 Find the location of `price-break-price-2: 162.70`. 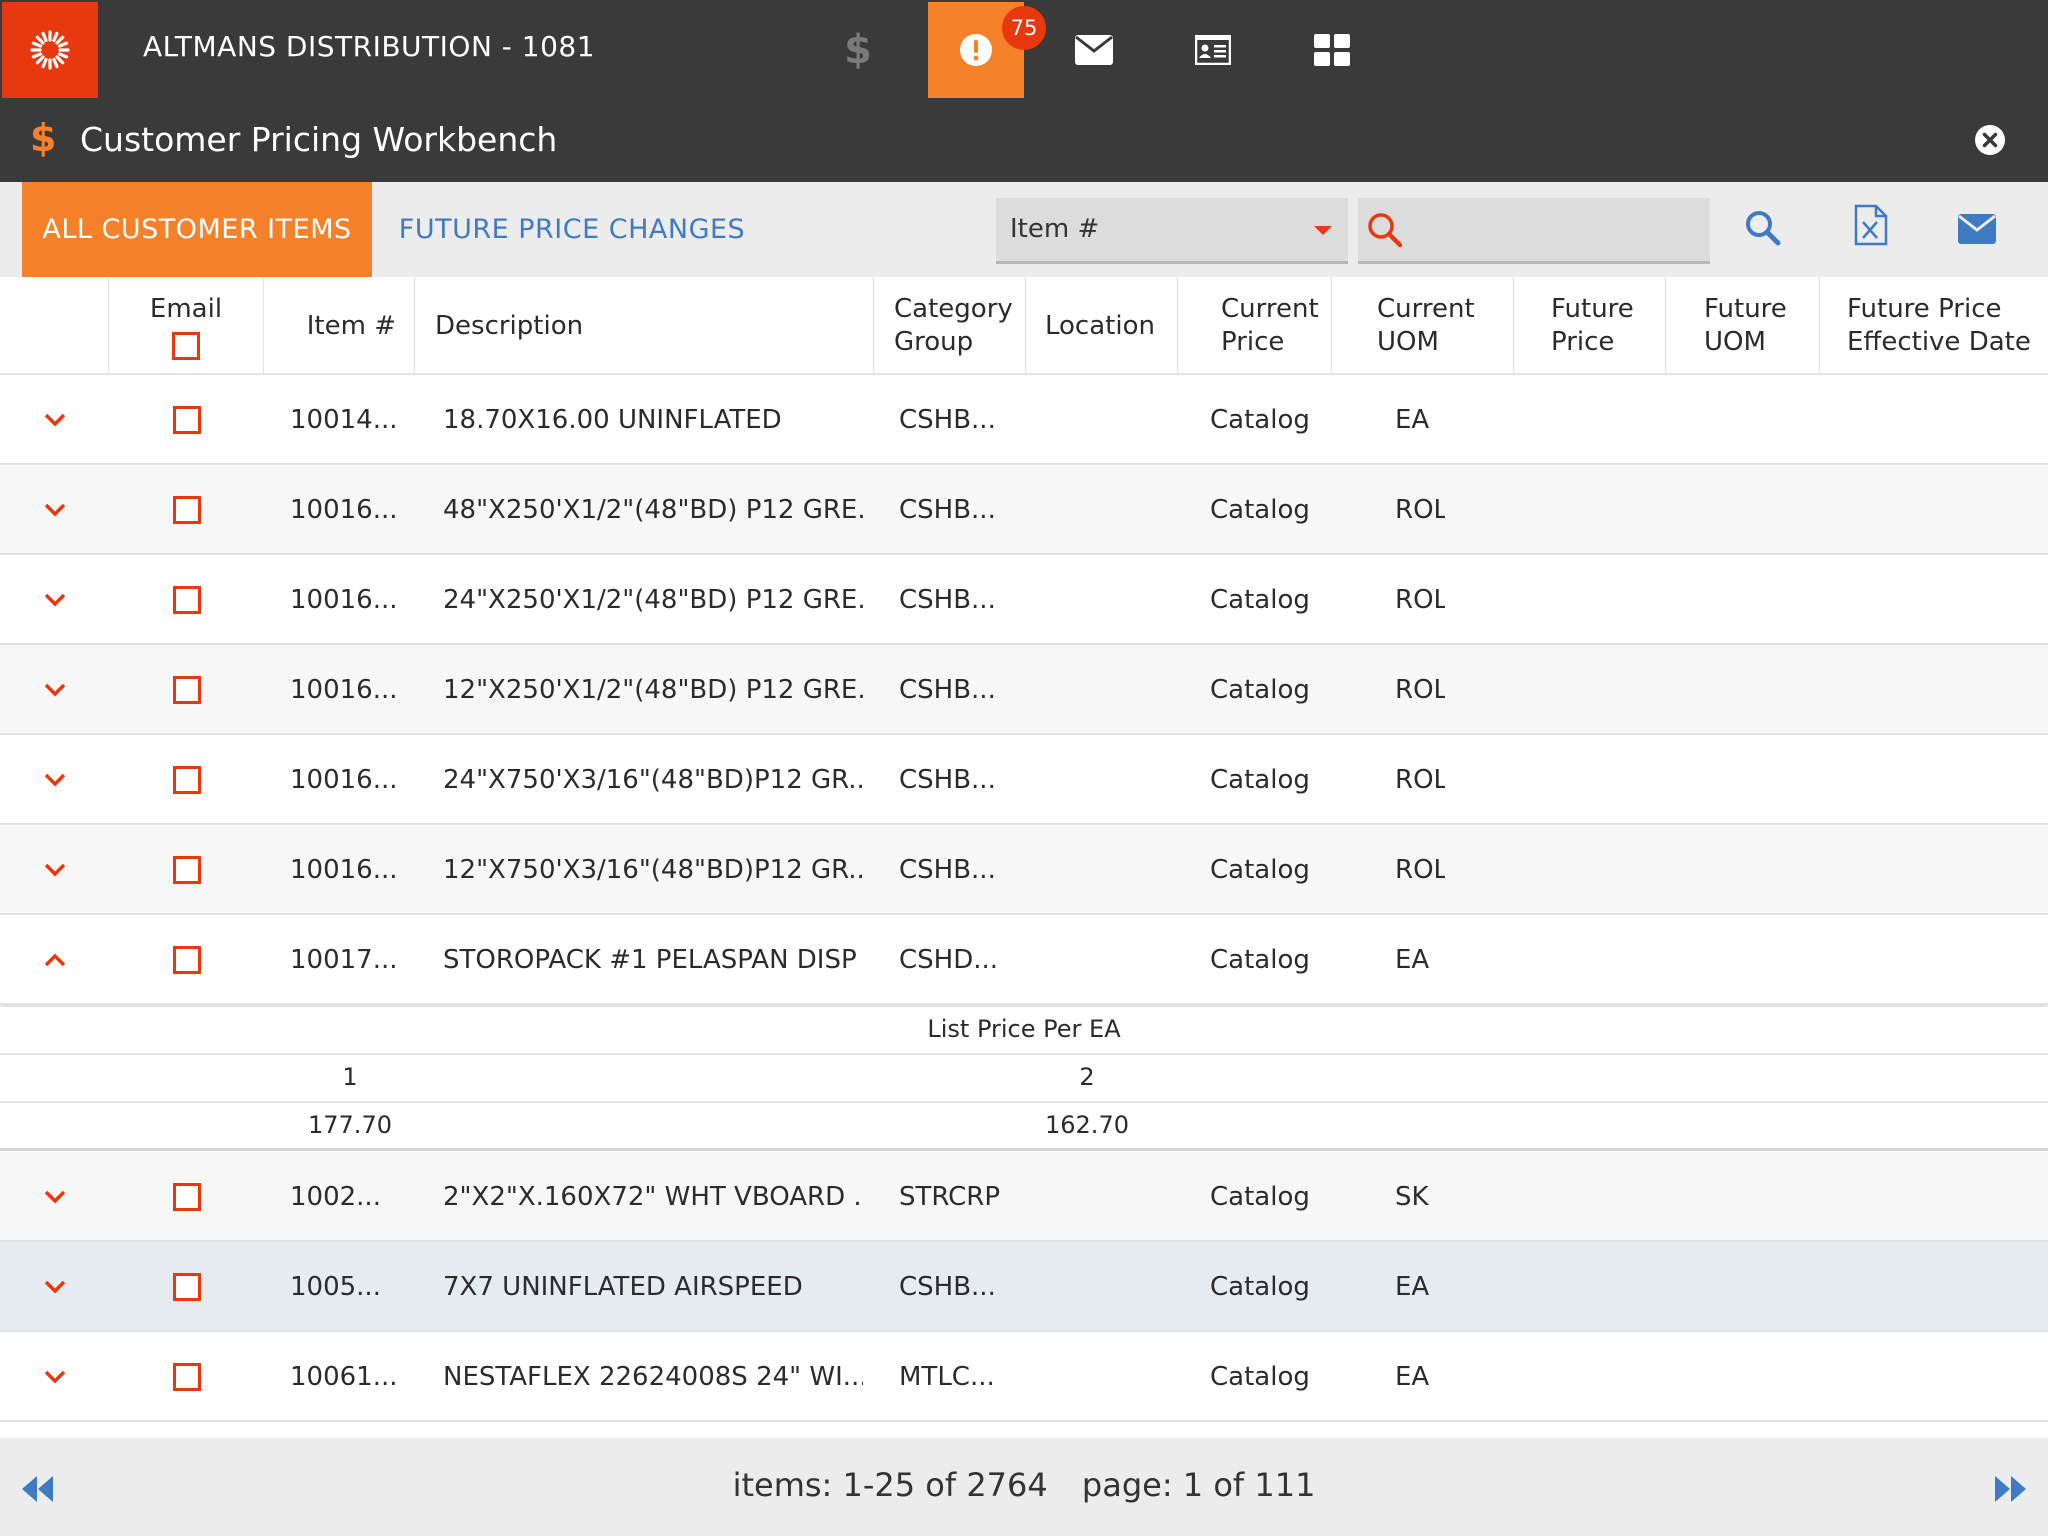

price-break-price-2: 162.70 is located at coordinates (1087, 1125).